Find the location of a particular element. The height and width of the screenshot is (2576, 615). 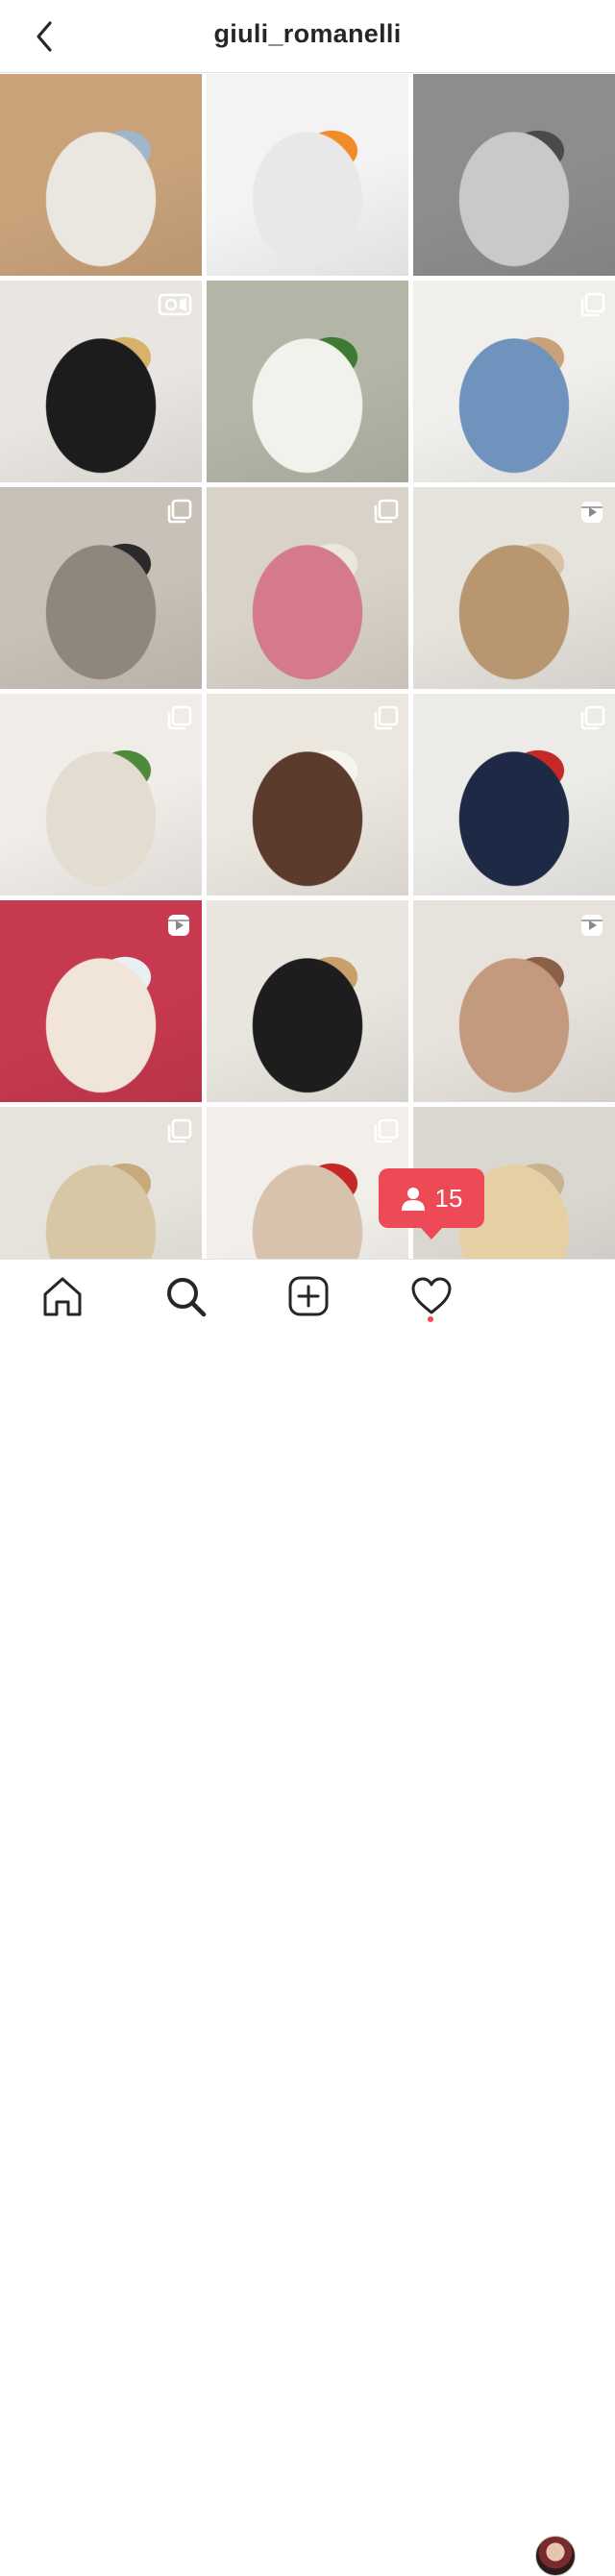

post-shelf-decor is located at coordinates (101, 588).